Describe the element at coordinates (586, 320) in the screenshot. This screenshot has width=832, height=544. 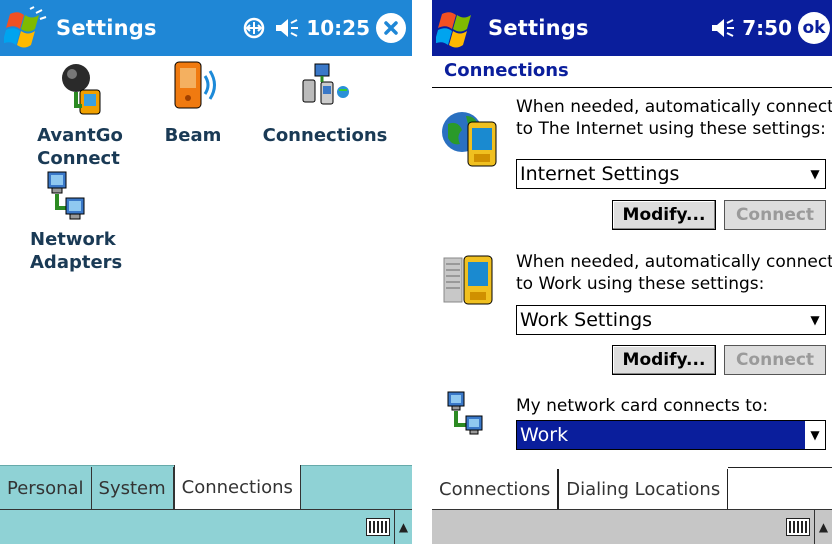
I see `work-dropdown-value: Work Settings` at that location.